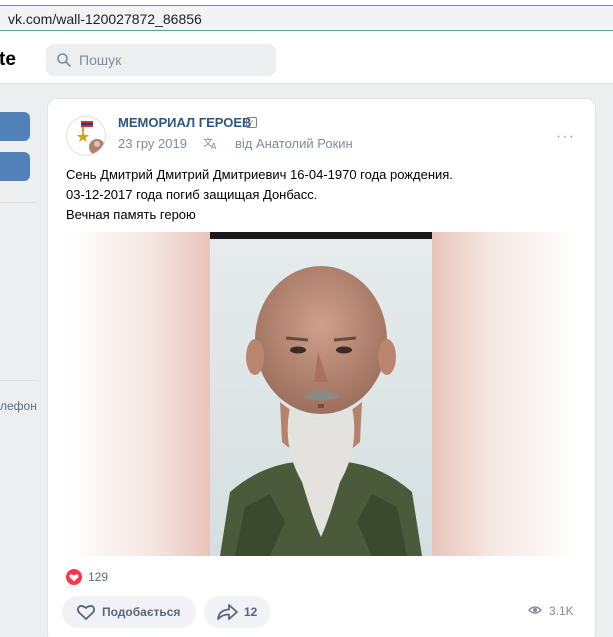 The image size is (613, 637). I want to click on url-text: vk.com/wall-120027872_86856, so click(105, 19).